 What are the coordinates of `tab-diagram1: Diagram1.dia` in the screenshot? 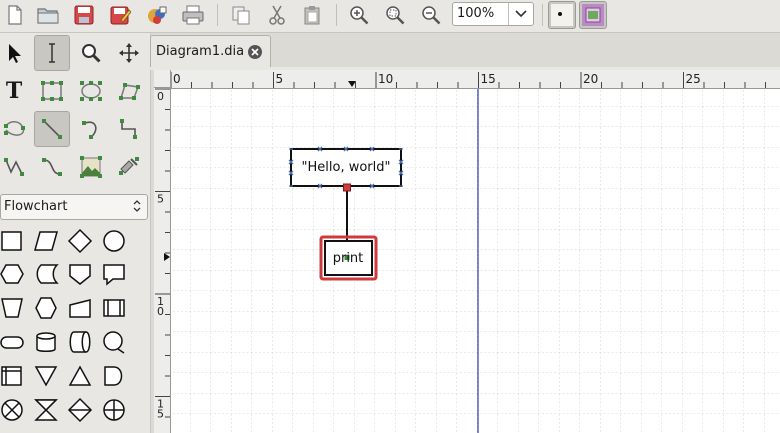 It's located at (210, 51).